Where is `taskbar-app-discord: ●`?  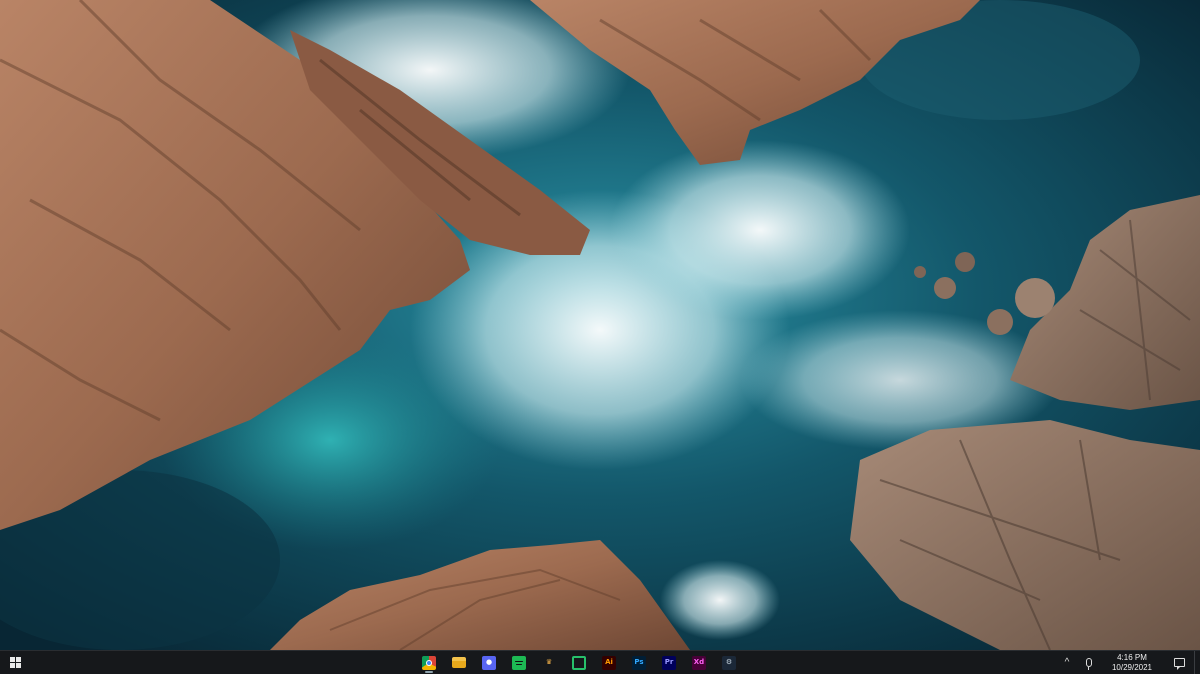 taskbar-app-discord: ● is located at coordinates (489, 662).